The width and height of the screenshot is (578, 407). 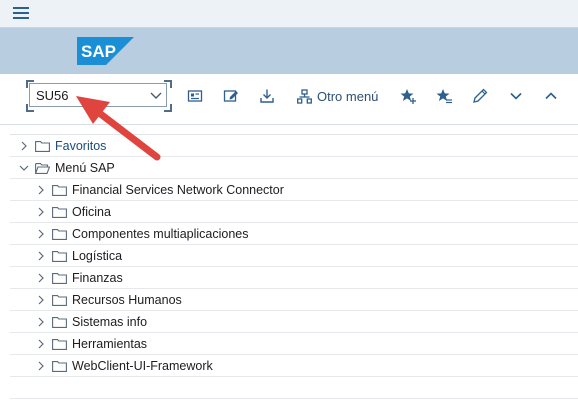 I want to click on display-icon, so click(x=195, y=96).